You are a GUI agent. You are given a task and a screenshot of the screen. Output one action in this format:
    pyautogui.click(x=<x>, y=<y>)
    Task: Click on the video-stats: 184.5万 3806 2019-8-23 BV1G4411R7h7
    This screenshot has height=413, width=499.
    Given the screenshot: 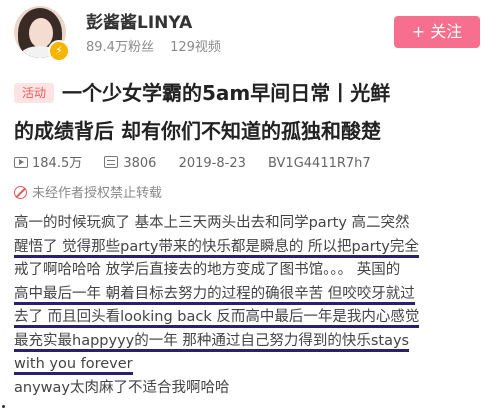 What is the action you would take?
    pyautogui.click(x=201, y=161)
    